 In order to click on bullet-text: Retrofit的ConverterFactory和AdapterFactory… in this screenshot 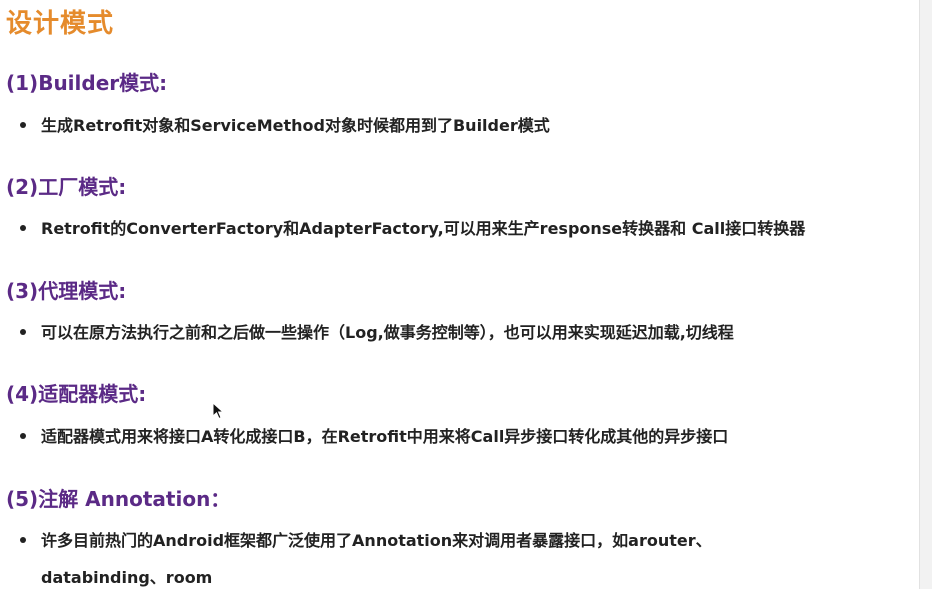, I will do `click(423, 228)`.